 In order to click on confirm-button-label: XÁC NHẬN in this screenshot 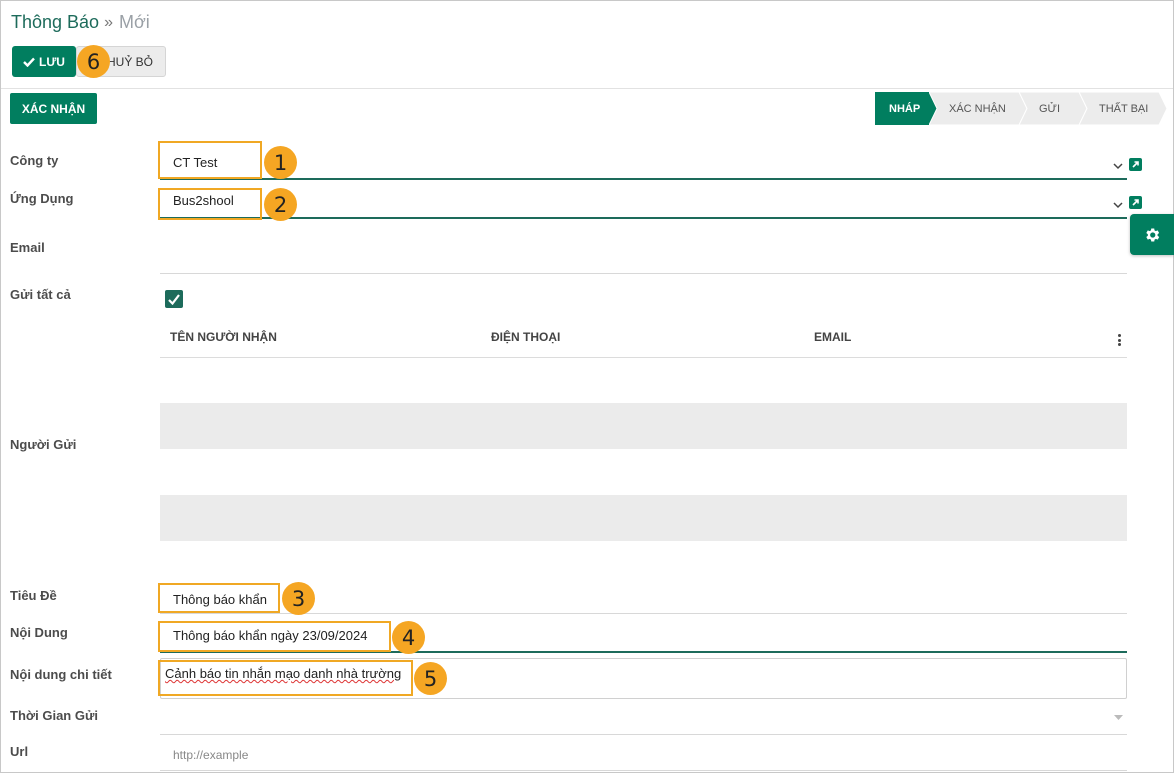, I will do `click(53, 108)`.